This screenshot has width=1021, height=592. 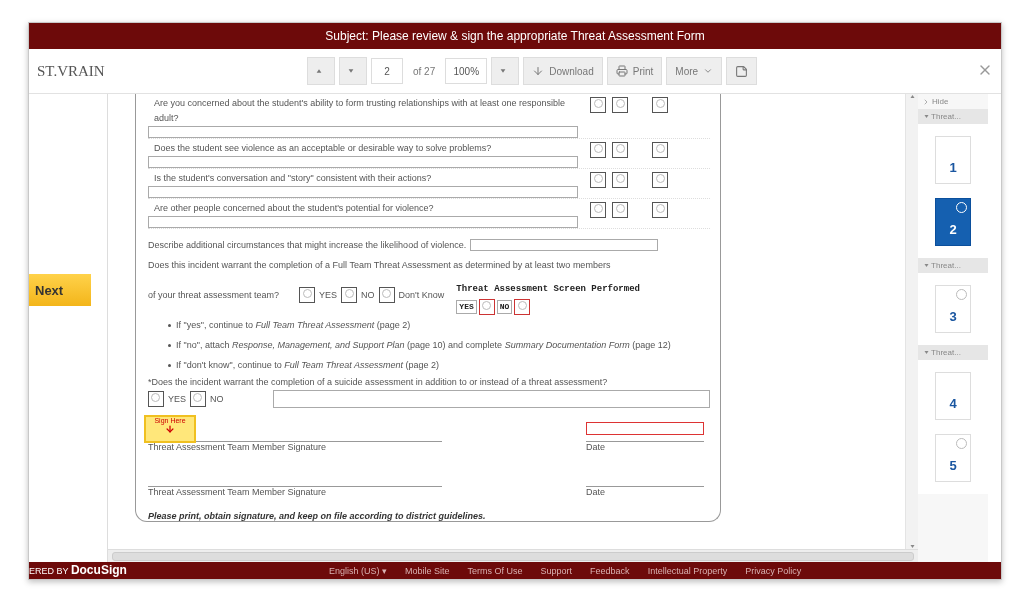 I want to click on instruction-text: If "no", attach Response, Management, and Support Plan (page 10) and complete Summary Documentation Form (page 12), so click(x=423, y=345).